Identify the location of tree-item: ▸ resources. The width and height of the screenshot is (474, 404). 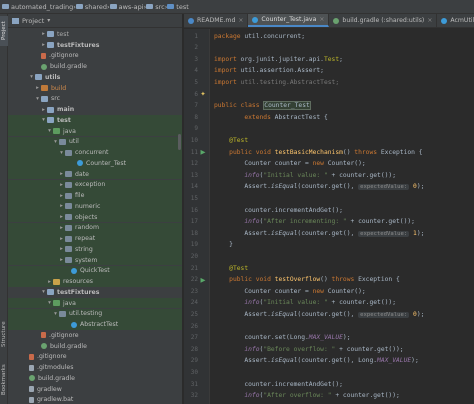
(95, 281).